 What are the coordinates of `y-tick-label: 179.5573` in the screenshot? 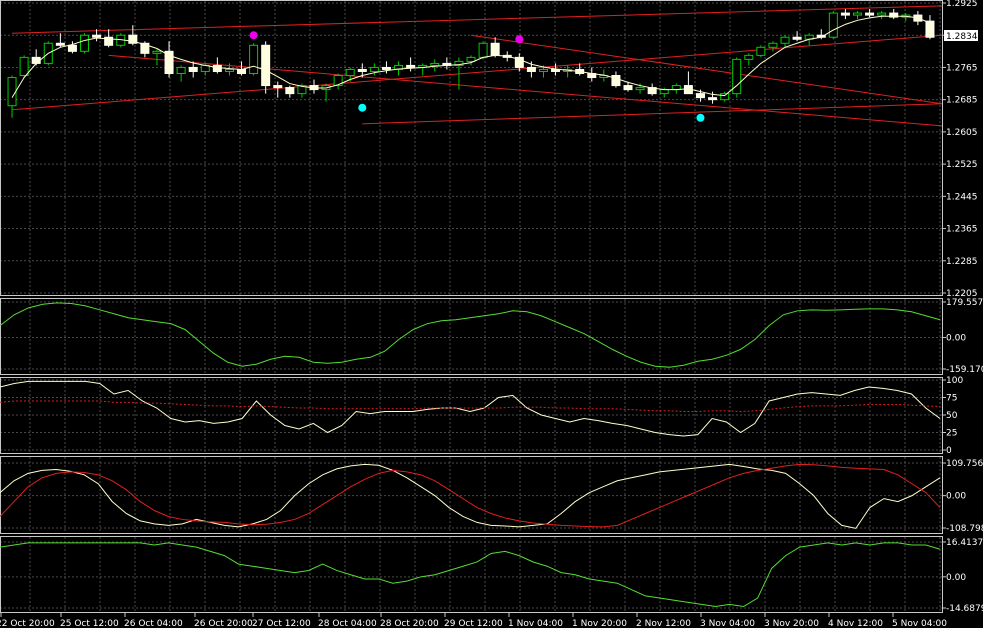 It's located at (964, 303).